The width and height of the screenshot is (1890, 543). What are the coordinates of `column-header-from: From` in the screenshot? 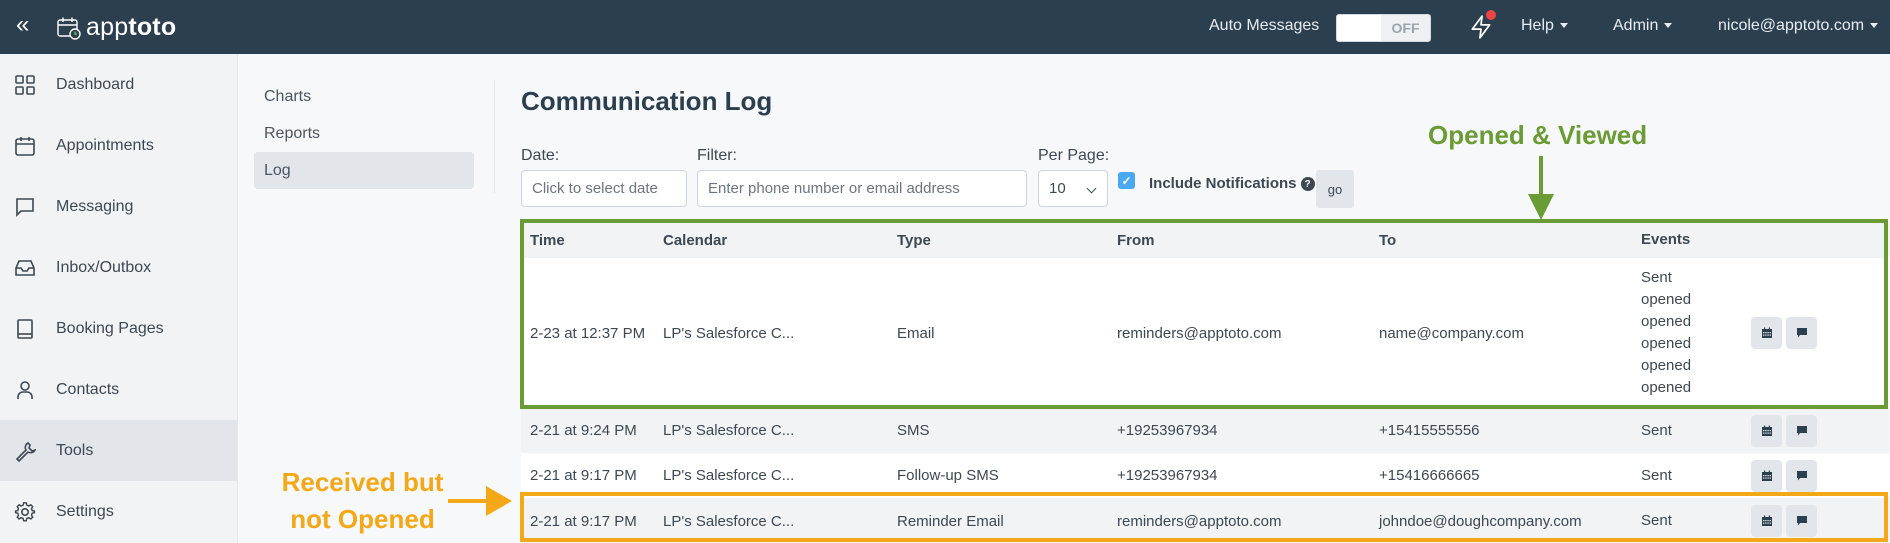 It's located at (1248, 240).